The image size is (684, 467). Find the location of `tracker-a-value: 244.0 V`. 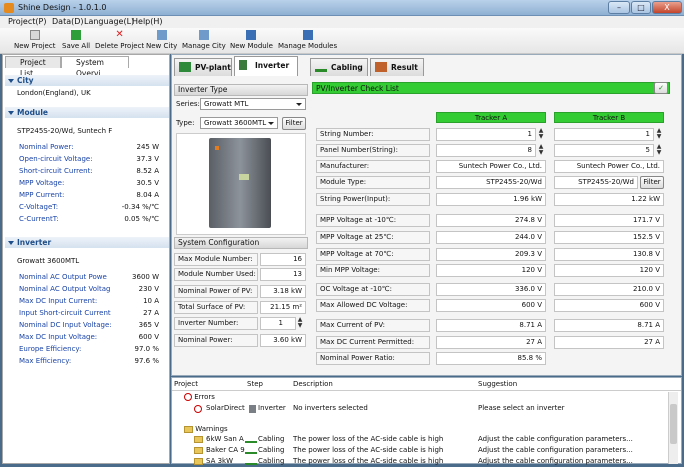

tracker-a-value: 244.0 V is located at coordinates (491, 237).